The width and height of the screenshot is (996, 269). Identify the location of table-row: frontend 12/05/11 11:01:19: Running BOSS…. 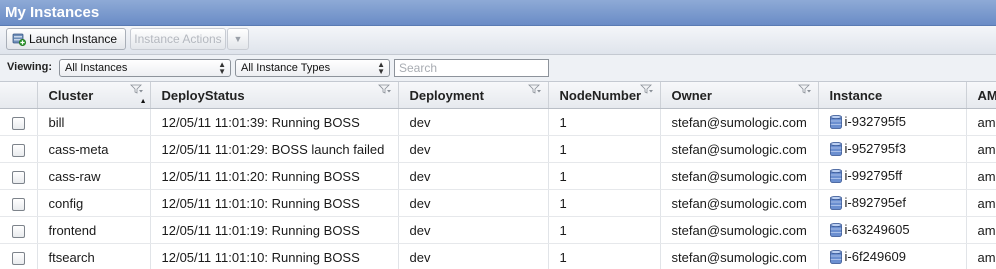
(498, 230).